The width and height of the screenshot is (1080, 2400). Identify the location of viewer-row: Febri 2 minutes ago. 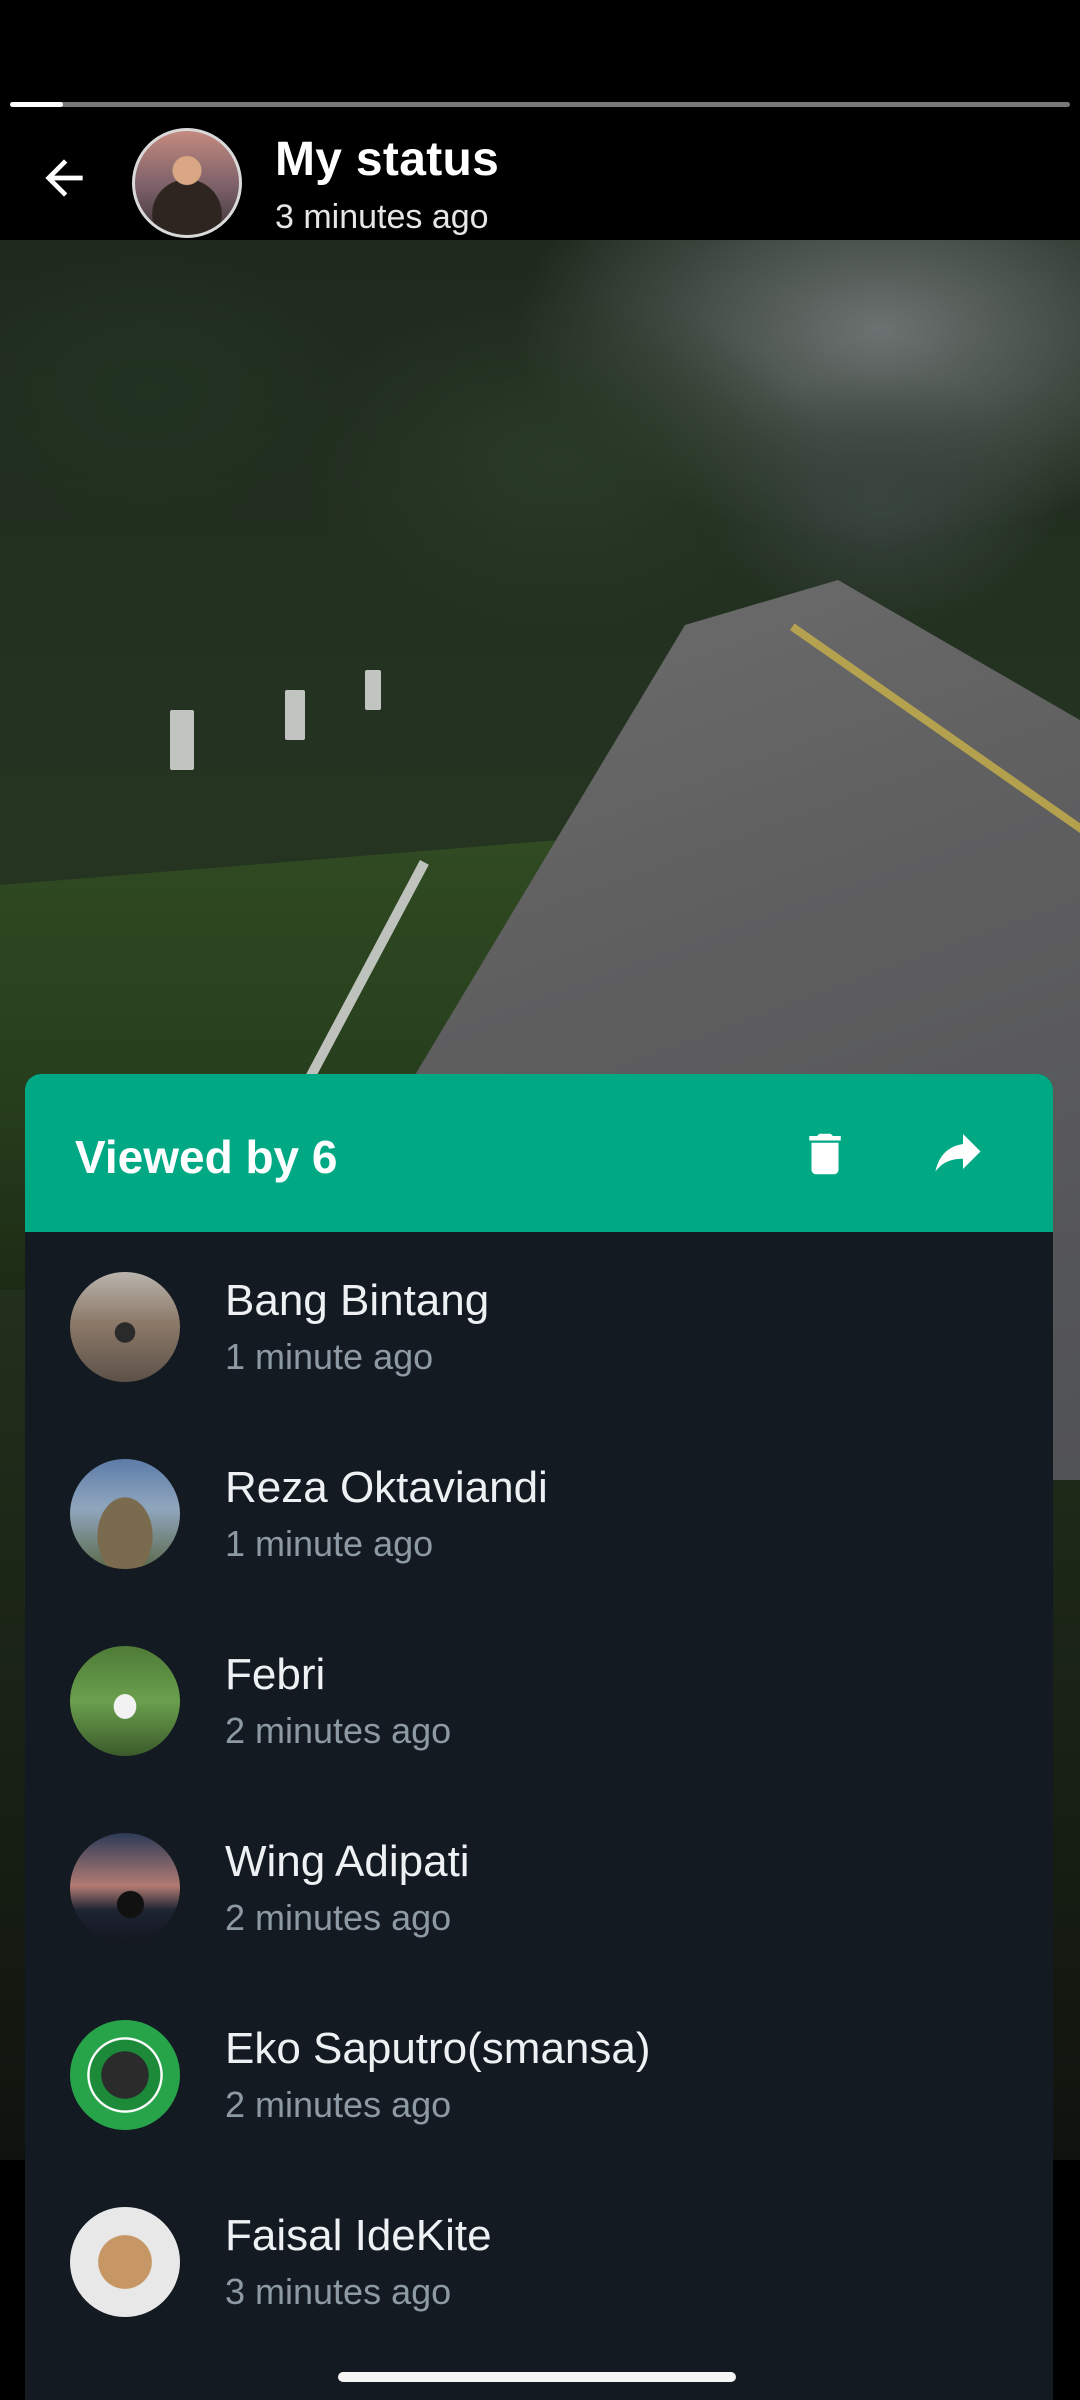
(539, 1699).